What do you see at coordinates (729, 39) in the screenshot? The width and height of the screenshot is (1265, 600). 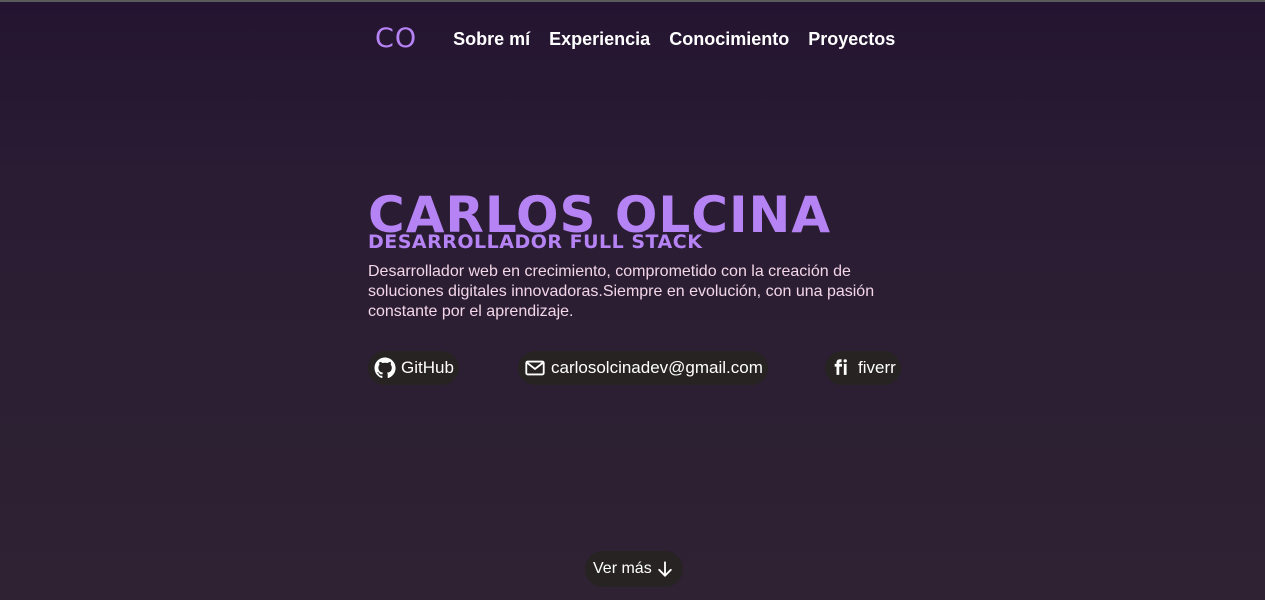 I see `nav-link-conocimiento: Conocimiento` at bounding box center [729, 39].